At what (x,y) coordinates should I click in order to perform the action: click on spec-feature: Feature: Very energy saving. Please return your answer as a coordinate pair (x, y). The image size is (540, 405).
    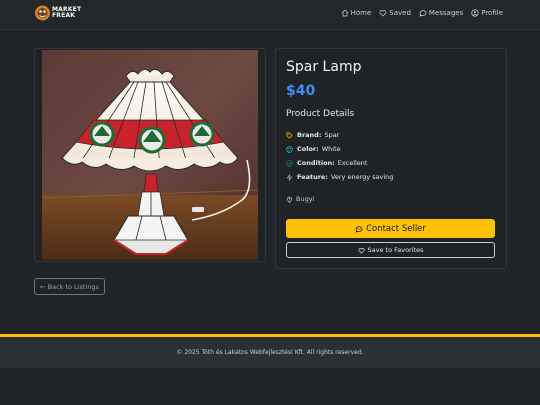
    Looking at the image, I should click on (339, 177).